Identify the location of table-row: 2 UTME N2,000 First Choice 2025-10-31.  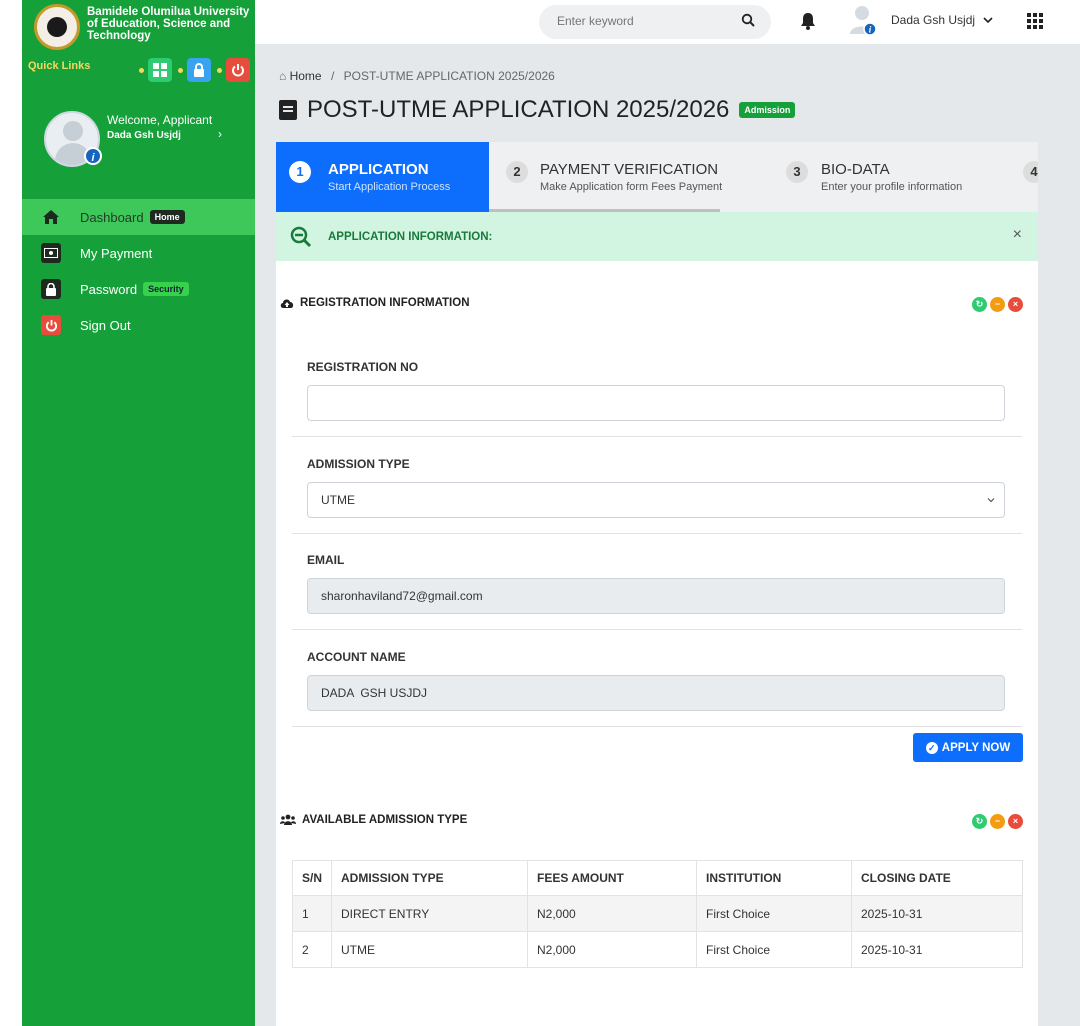
(657, 949).